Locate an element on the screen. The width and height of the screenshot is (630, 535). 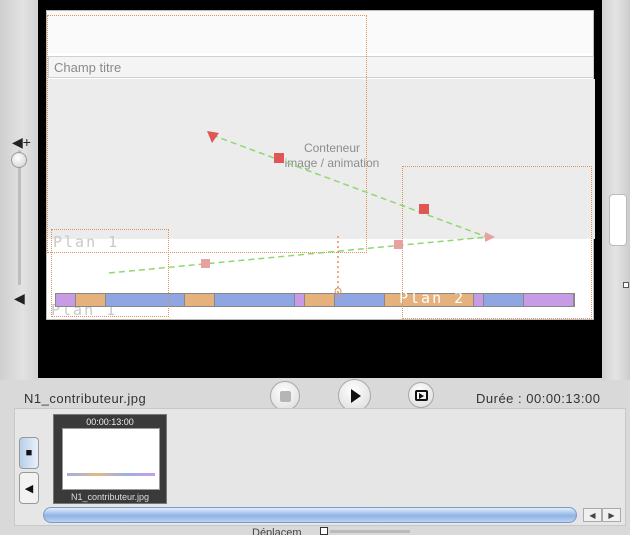
bin-tab-audio: ◀ is located at coordinates (29, 488).